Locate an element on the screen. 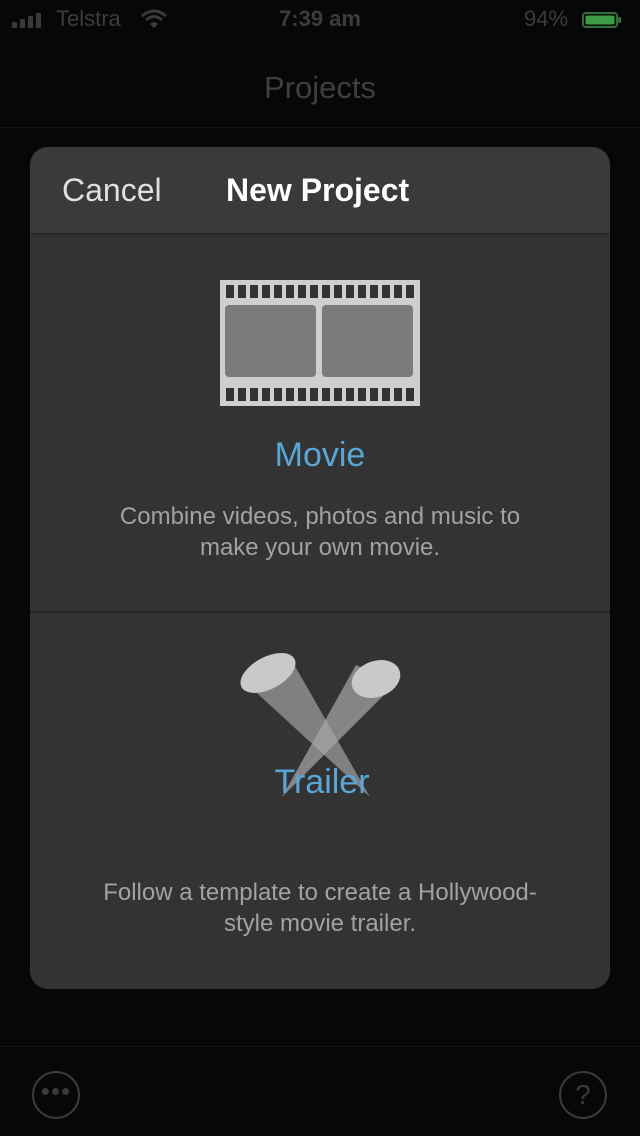  cancel-button: Cancel is located at coordinates (112, 190).